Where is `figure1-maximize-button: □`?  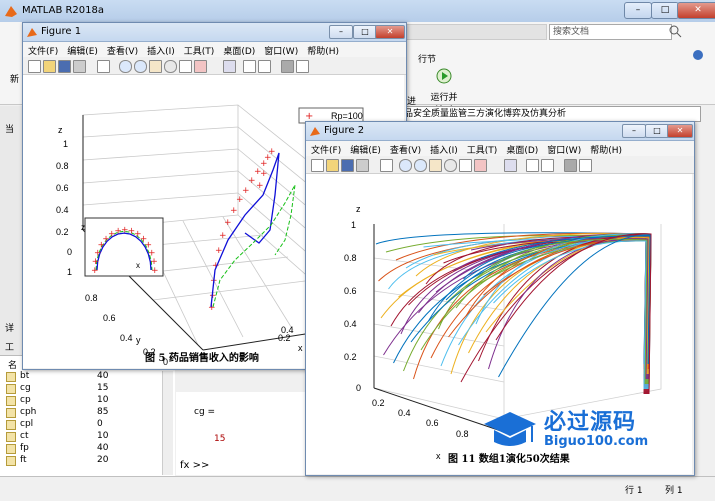
figure1-maximize-button: □ is located at coordinates (365, 32).